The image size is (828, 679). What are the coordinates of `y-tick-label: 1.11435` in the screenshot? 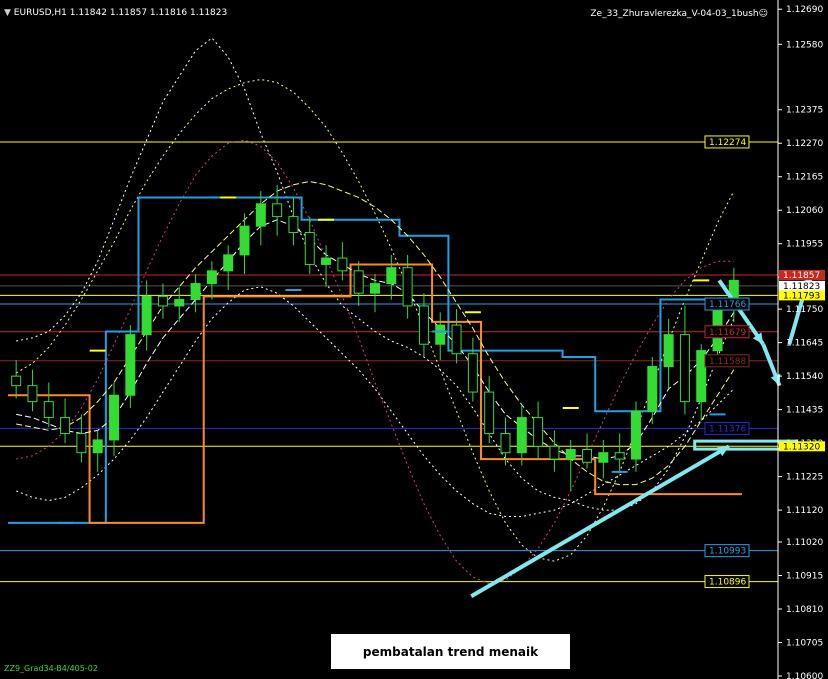 It's located at (804, 411).